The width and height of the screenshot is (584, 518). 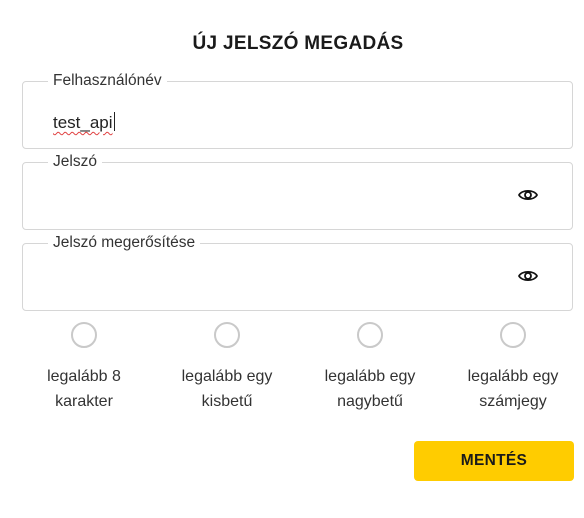 I want to click on password-confirm-field: Jelszó megerősítése, so click(x=297, y=272).